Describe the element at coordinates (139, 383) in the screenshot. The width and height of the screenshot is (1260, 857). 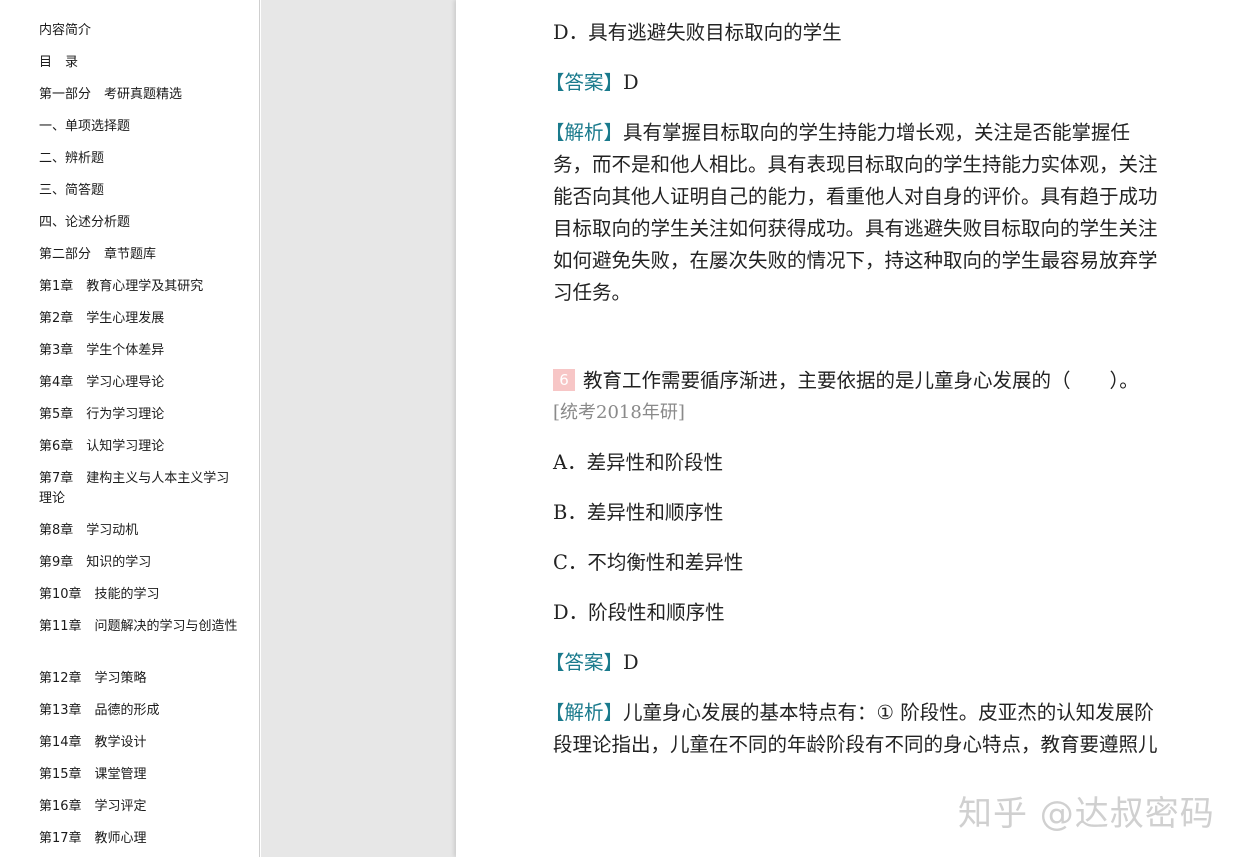
I see `toc-item: 第4章 学习心理导论` at that location.